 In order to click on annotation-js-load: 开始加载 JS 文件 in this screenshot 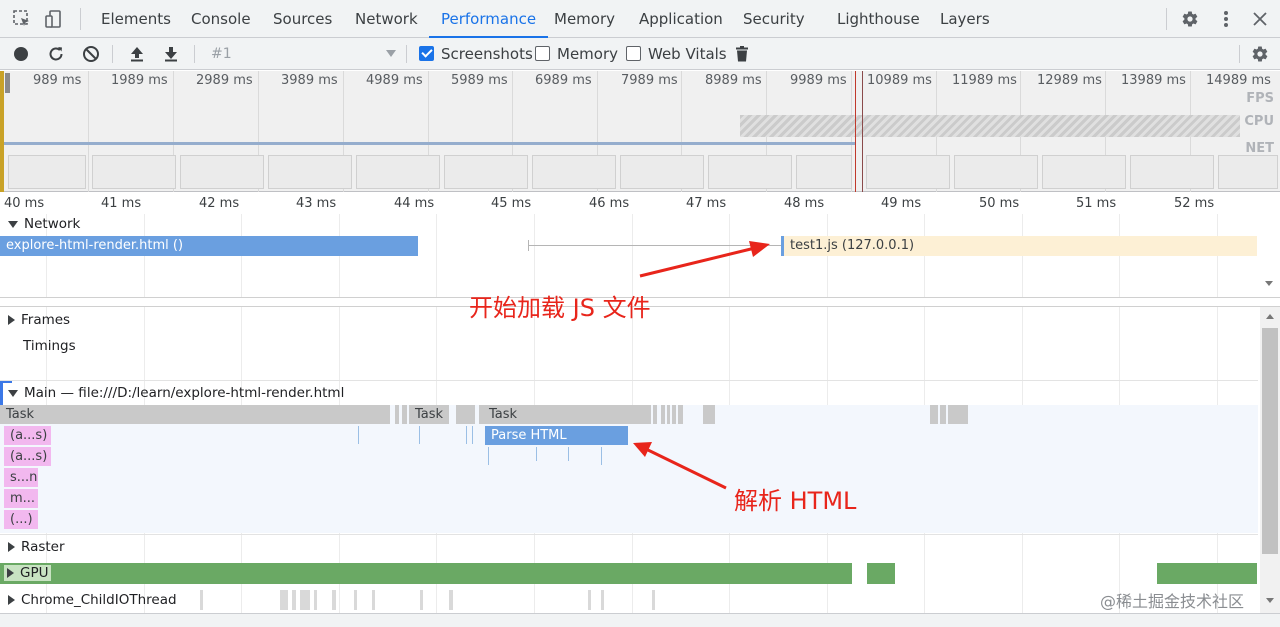, I will do `click(560, 308)`.